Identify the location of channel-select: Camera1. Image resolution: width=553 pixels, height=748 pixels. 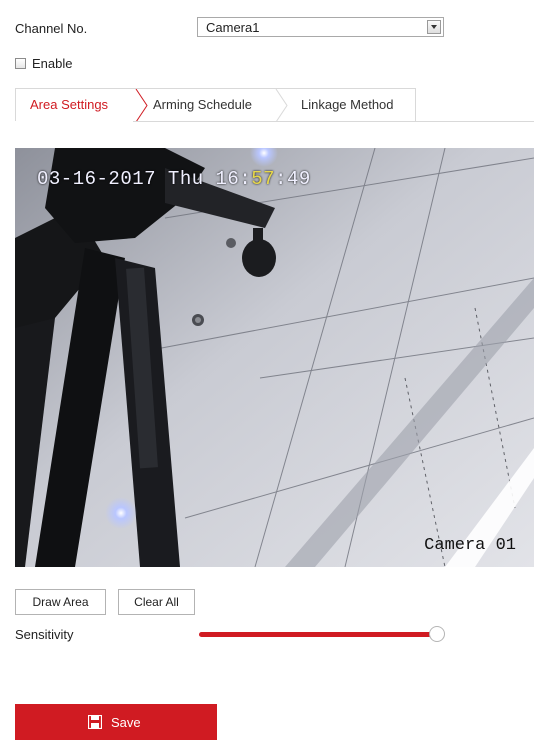
(320, 27).